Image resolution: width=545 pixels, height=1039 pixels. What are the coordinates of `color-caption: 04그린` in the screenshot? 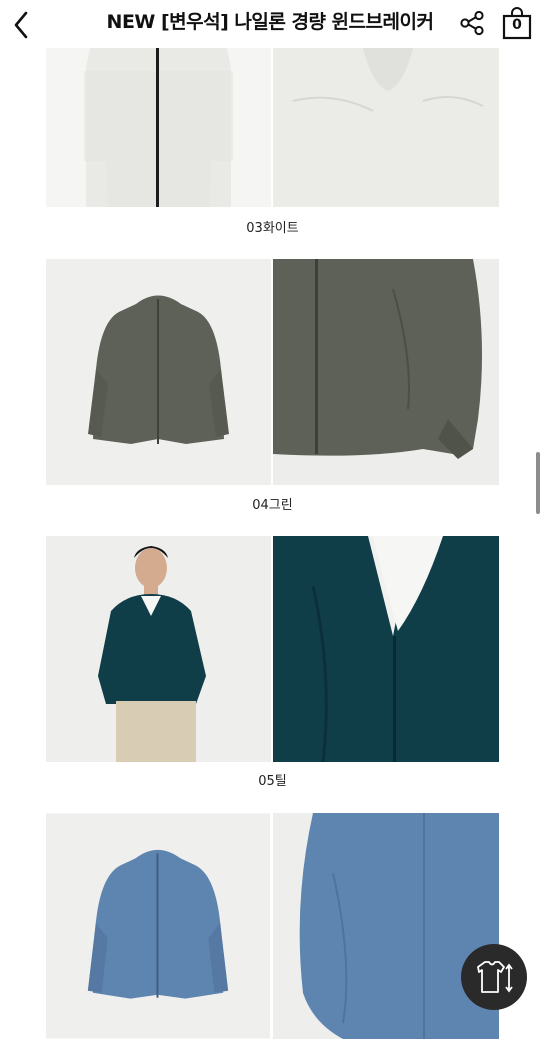 It's located at (272, 505).